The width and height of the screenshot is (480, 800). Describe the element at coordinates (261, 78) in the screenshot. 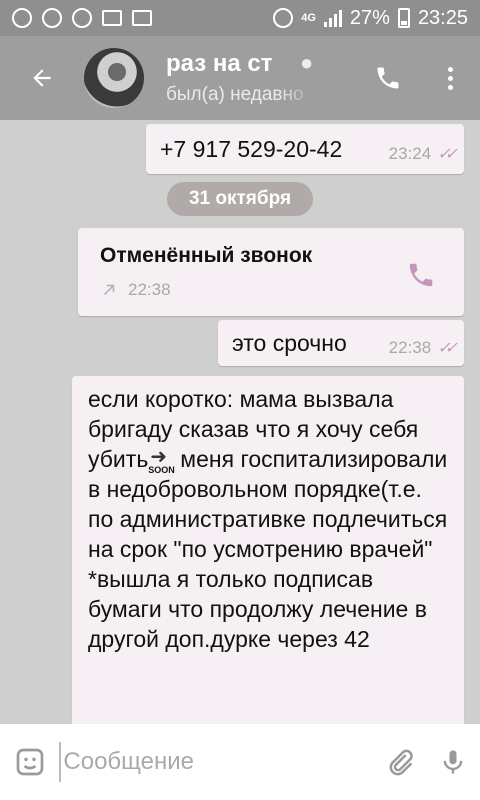

I see `chat-title-block: раз на ст был(а) недавно` at that location.